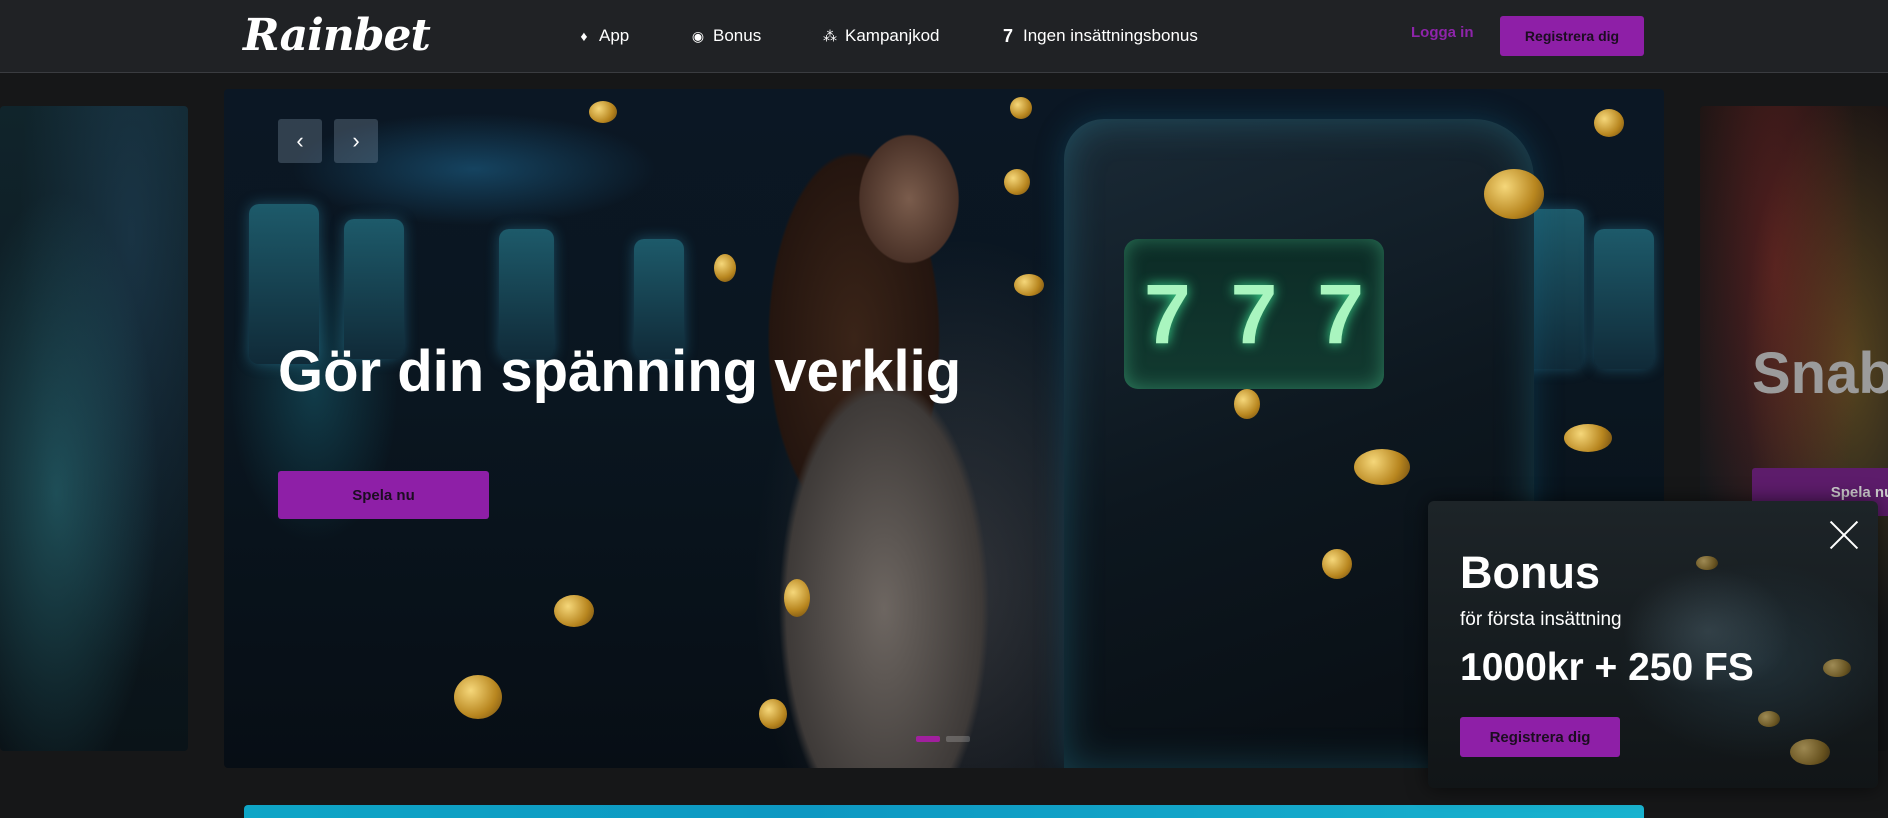  I want to click on nav-item-label: Kampanjkod, so click(892, 35).